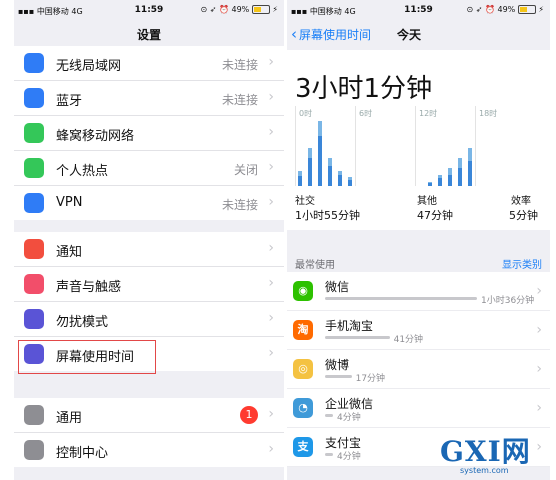  I want to click on app-usage-time: 41分钟, so click(408, 340).